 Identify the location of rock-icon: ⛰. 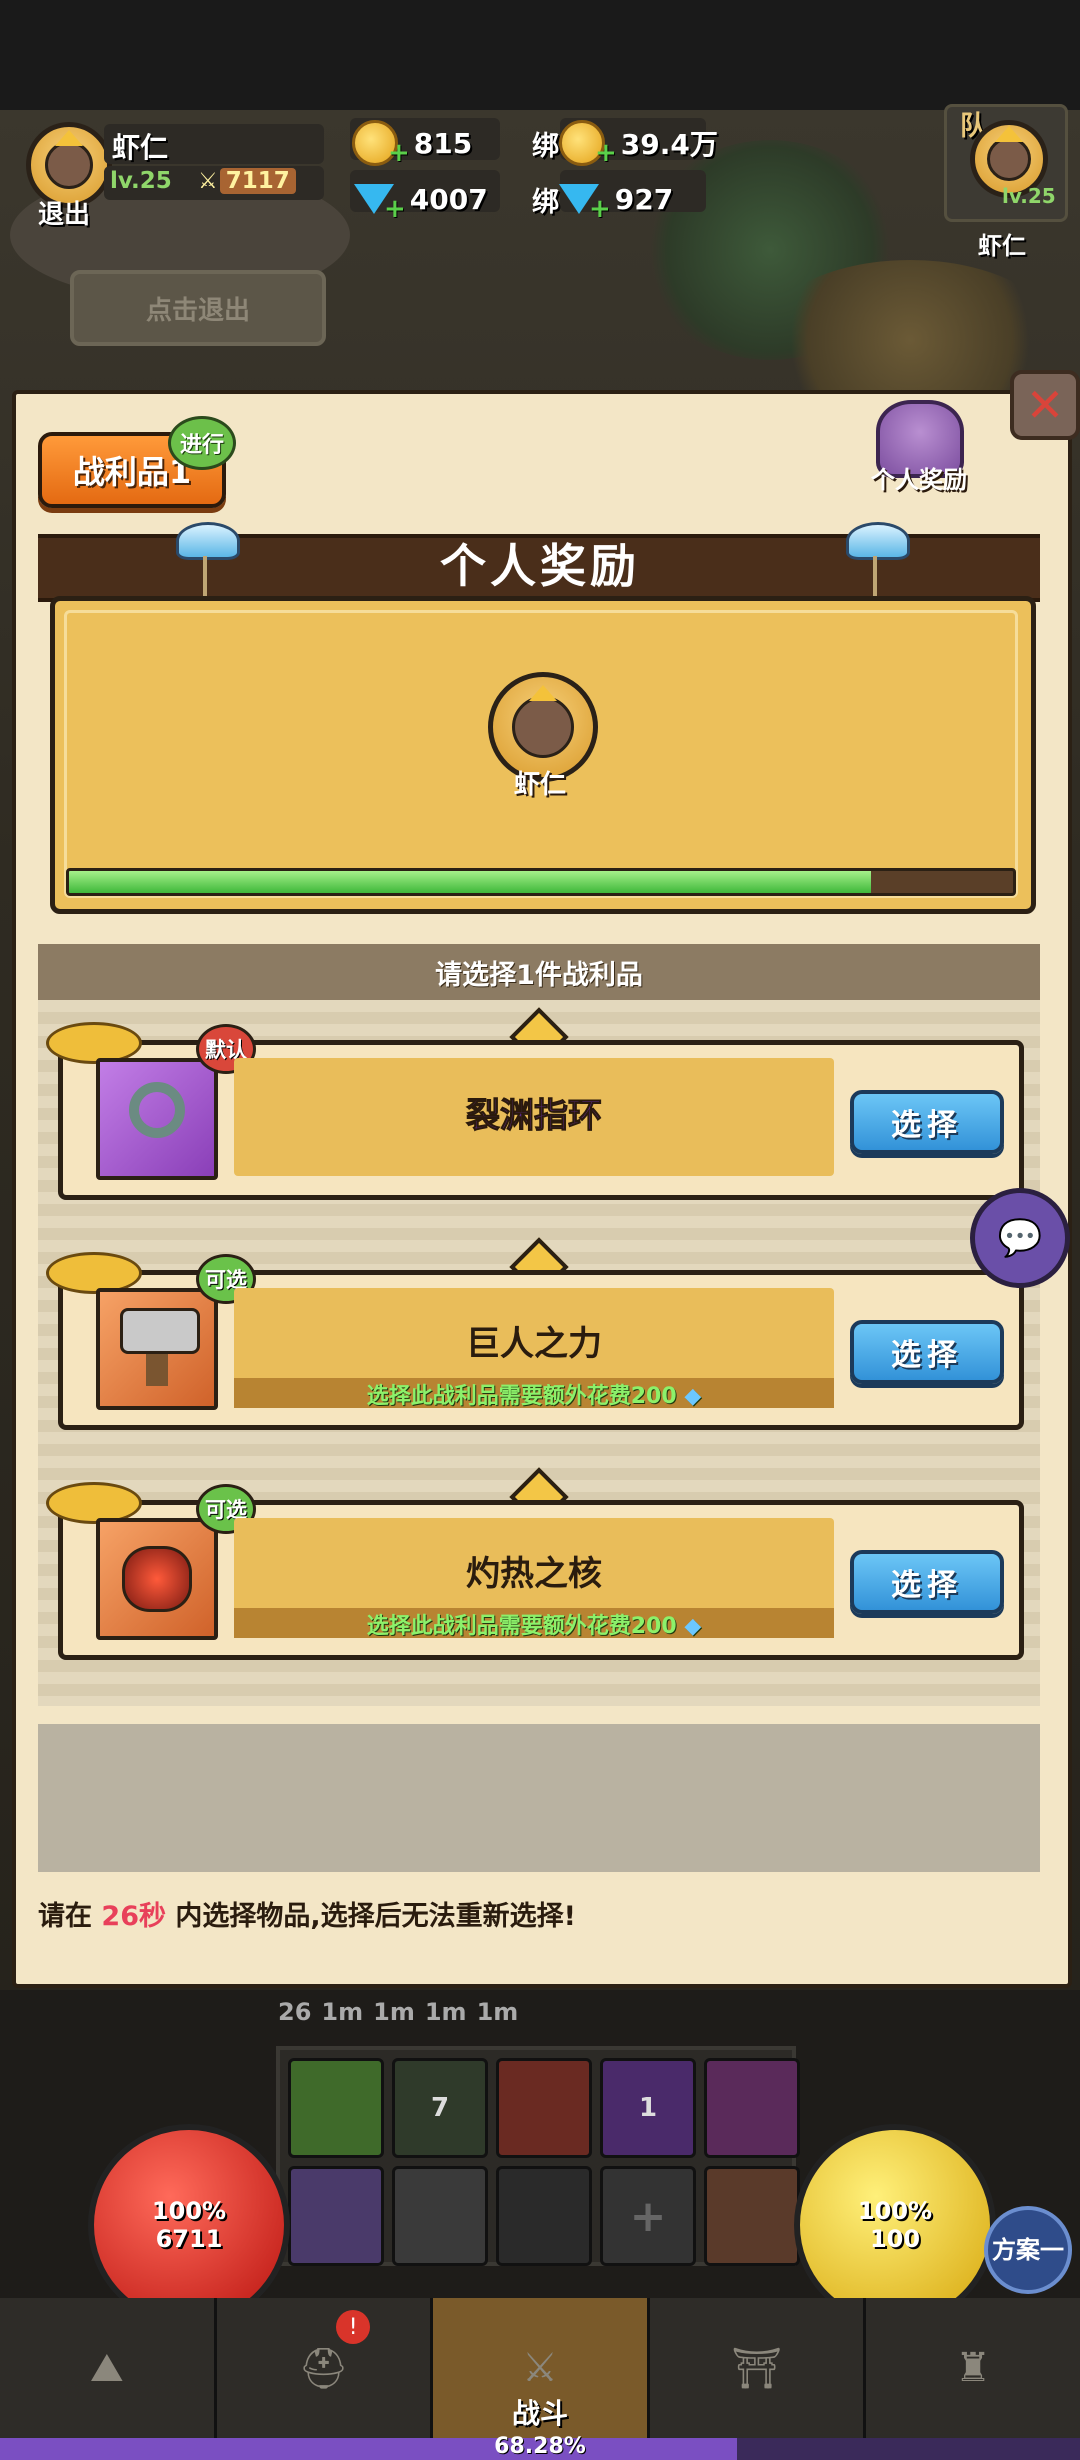
(106, 2368).